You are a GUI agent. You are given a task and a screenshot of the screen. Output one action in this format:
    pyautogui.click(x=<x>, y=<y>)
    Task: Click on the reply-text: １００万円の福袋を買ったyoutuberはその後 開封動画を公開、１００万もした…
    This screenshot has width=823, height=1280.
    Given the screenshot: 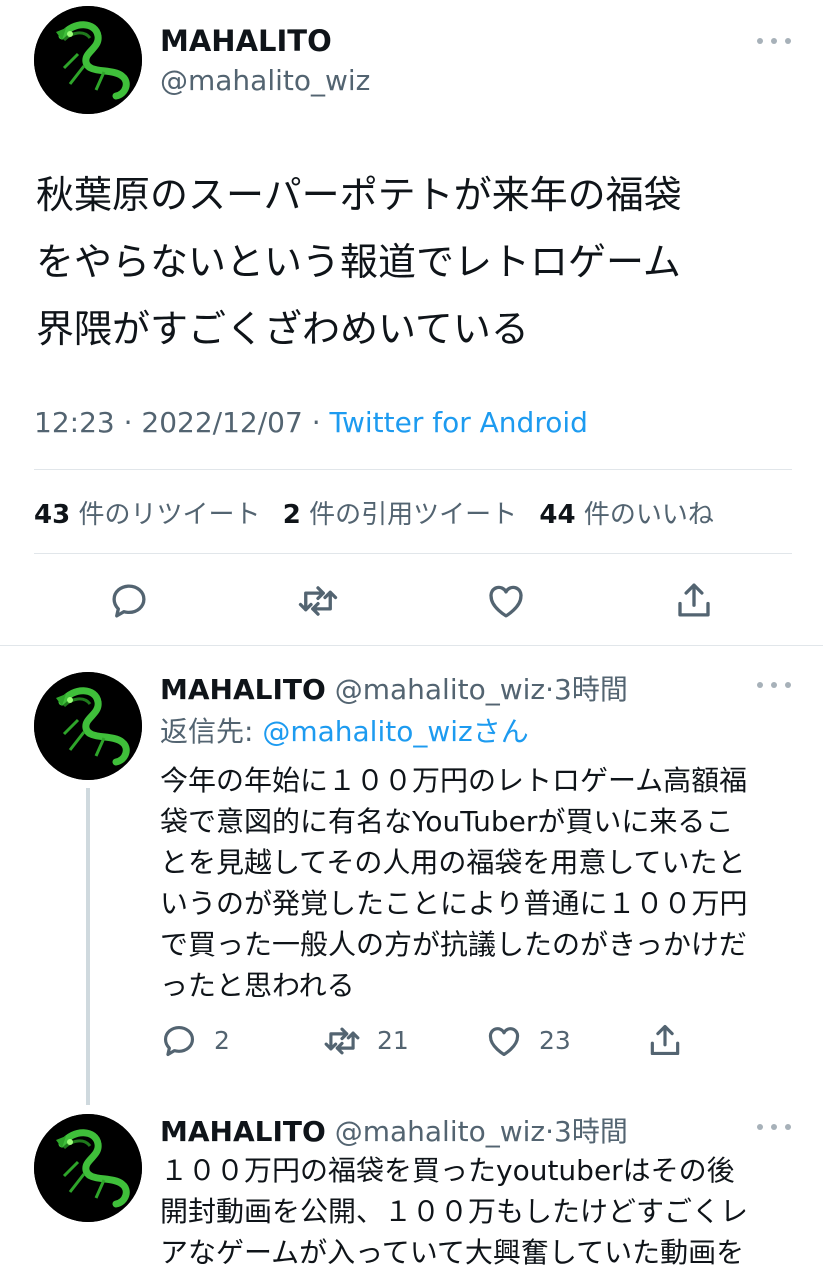 What is the action you would take?
    pyautogui.click(x=454, y=1211)
    